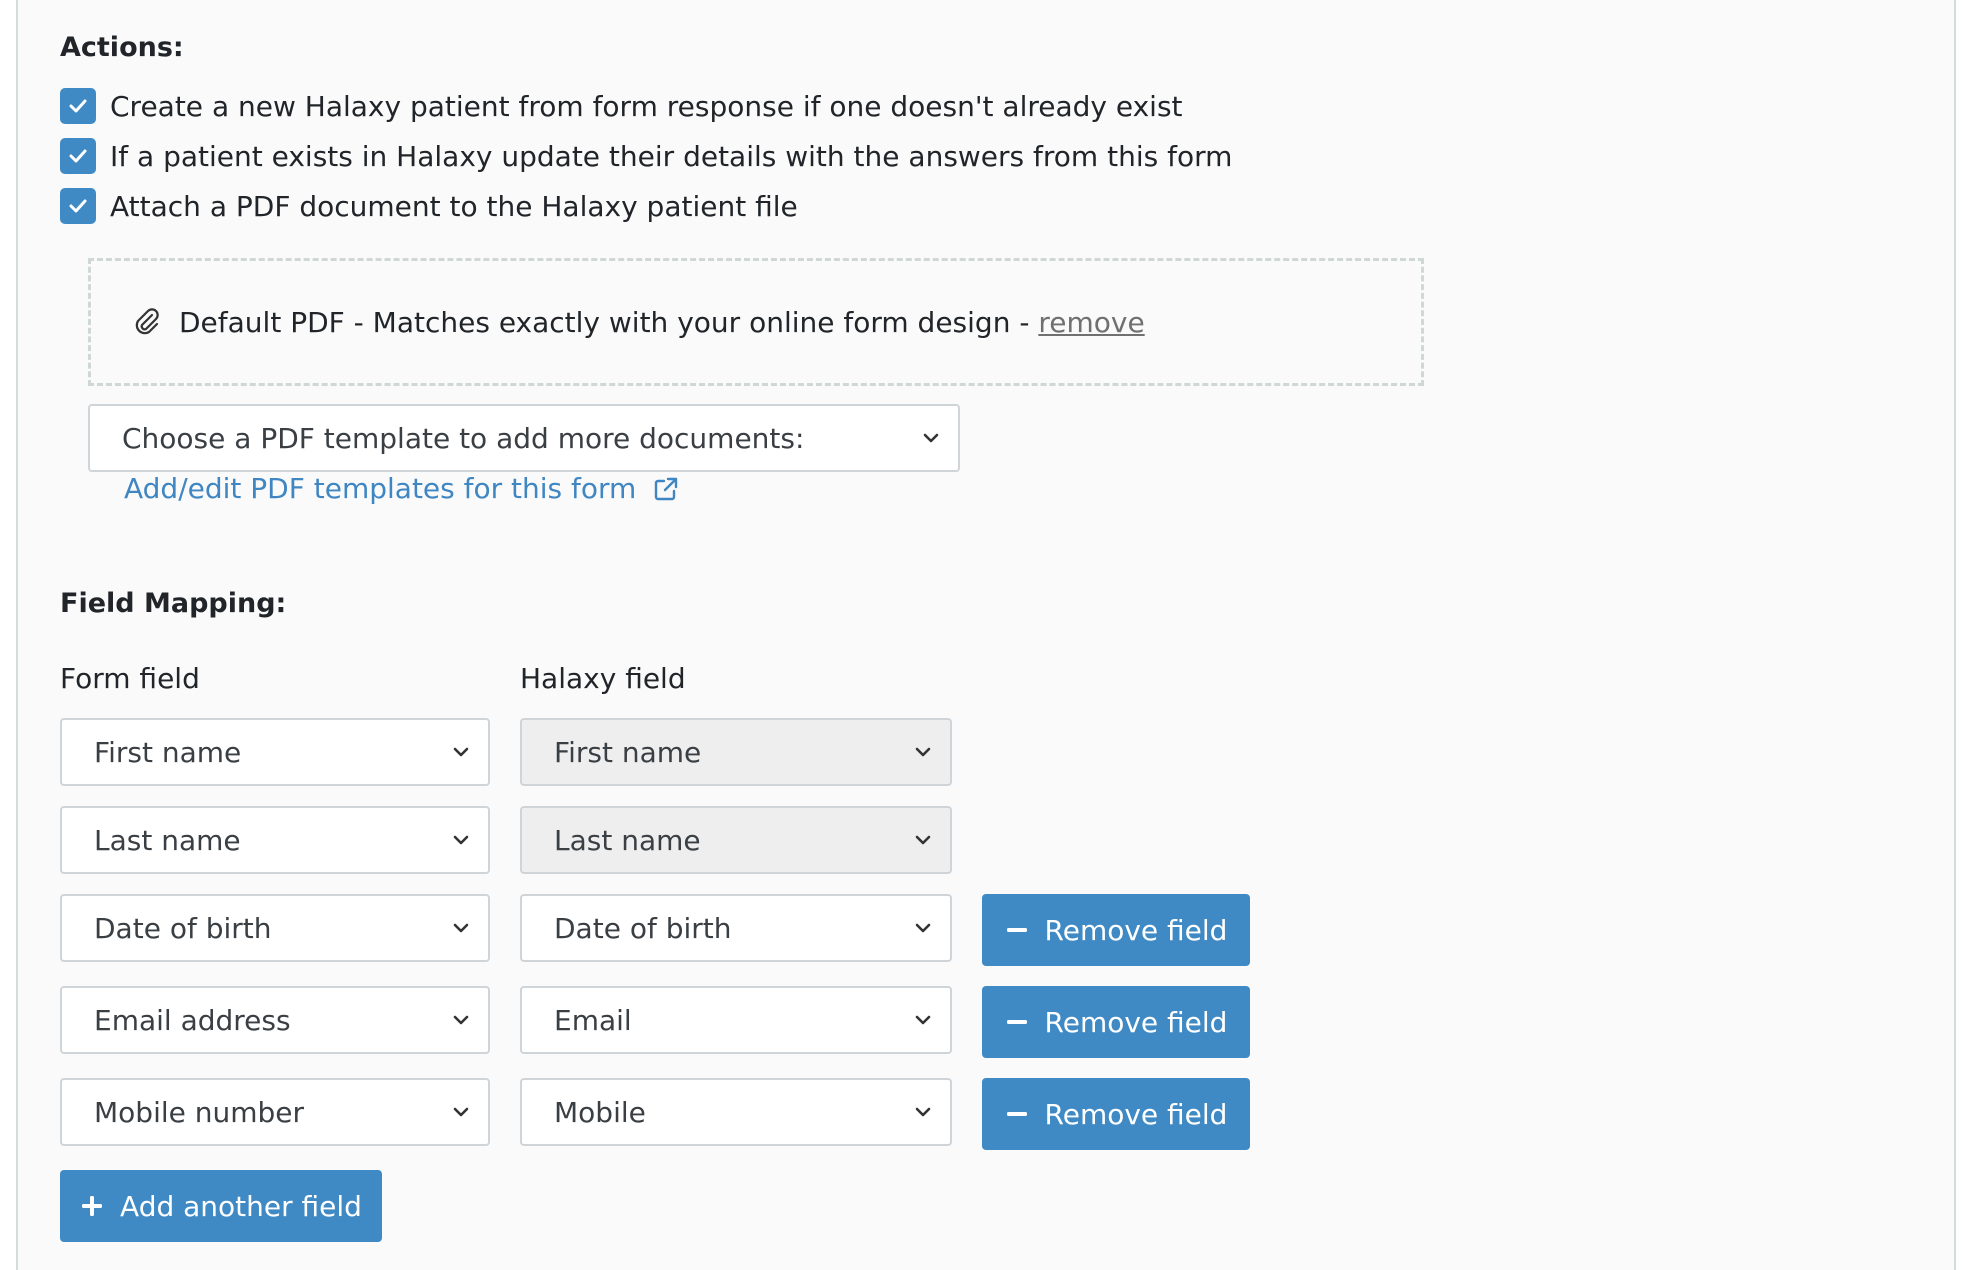  Describe the element at coordinates (628, 752) in the screenshot. I see `halaxy-field-value: First name` at that location.